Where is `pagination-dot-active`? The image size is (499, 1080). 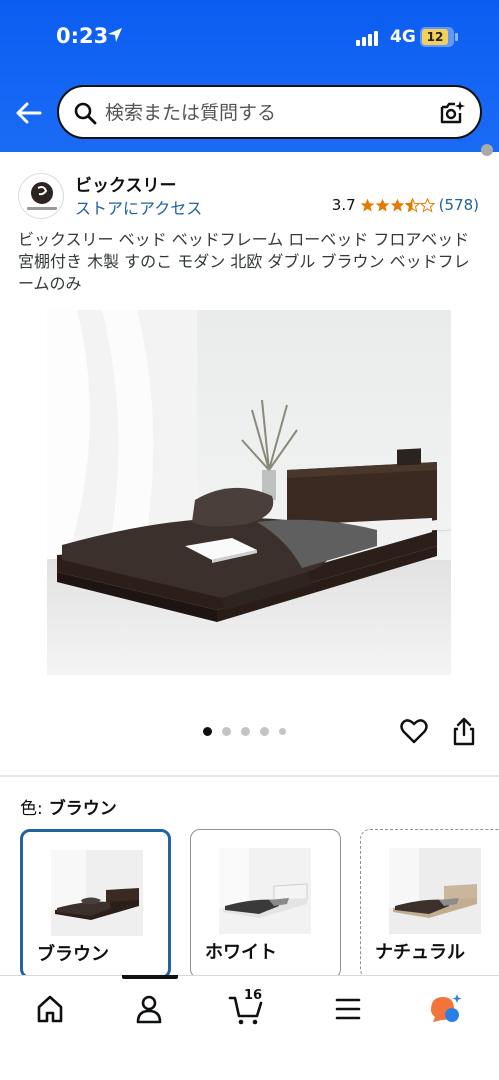
pagination-dot-active is located at coordinates (207, 731).